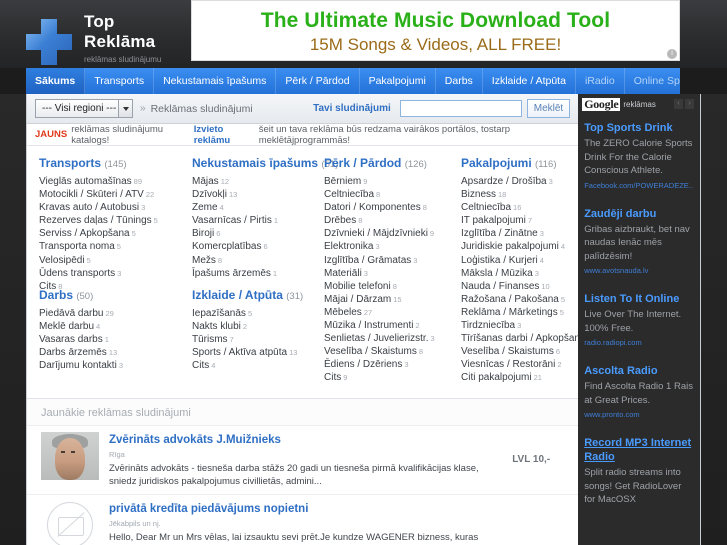 The height and width of the screenshot is (545, 727). Describe the element at coordinates (672, 54) in the screenshot. I see `ad-info-icon: i` at that location.